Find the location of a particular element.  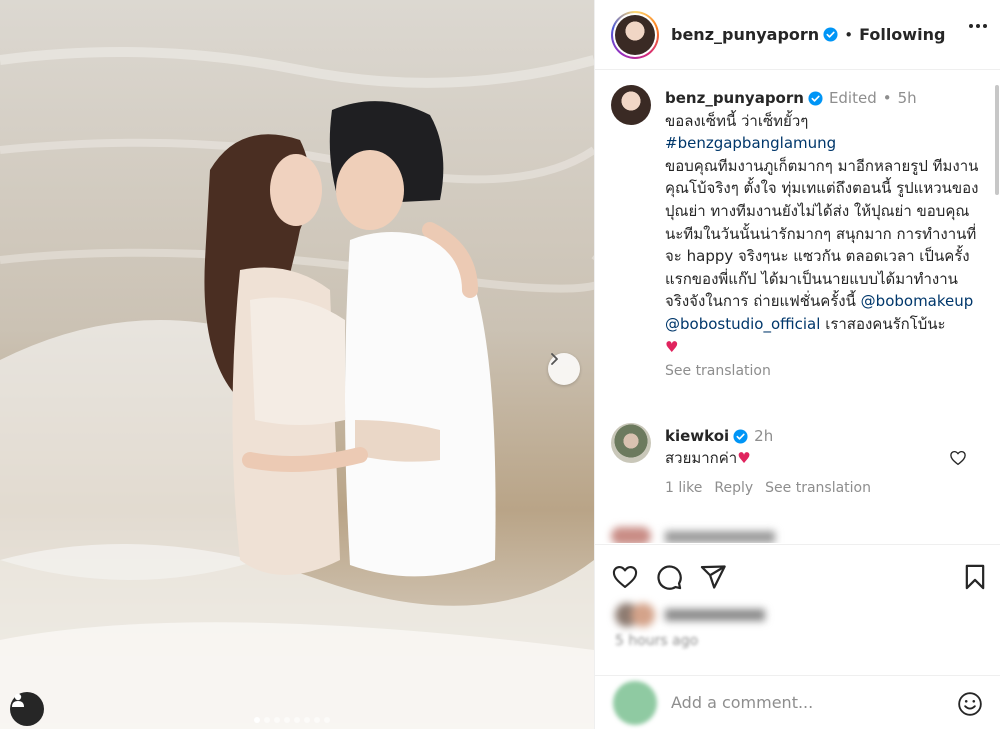

comment-button is located at coordinates (669, 579).